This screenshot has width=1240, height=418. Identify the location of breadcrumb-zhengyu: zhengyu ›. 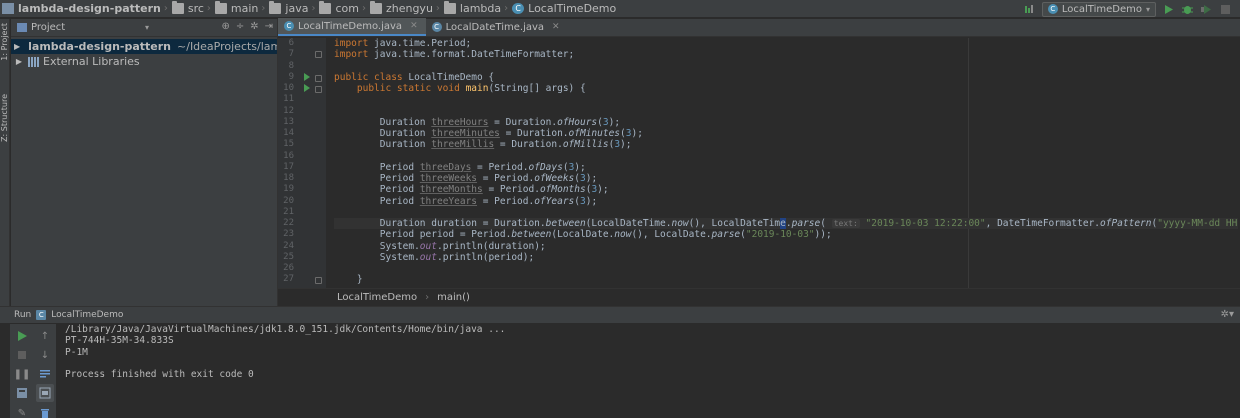
(405, 9).